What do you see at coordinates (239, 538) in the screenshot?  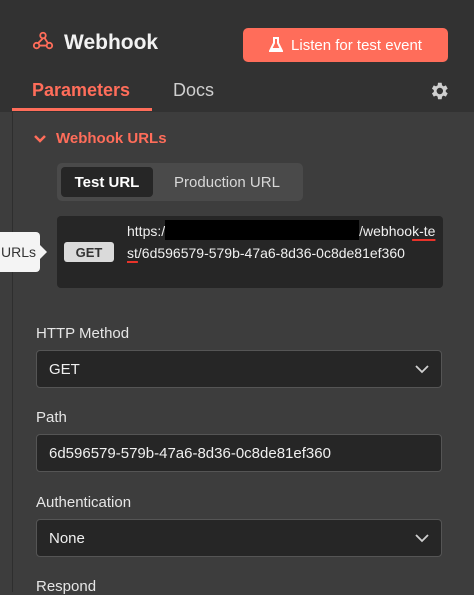 I see `authentication-select: None` at bounding box center [239, 538].